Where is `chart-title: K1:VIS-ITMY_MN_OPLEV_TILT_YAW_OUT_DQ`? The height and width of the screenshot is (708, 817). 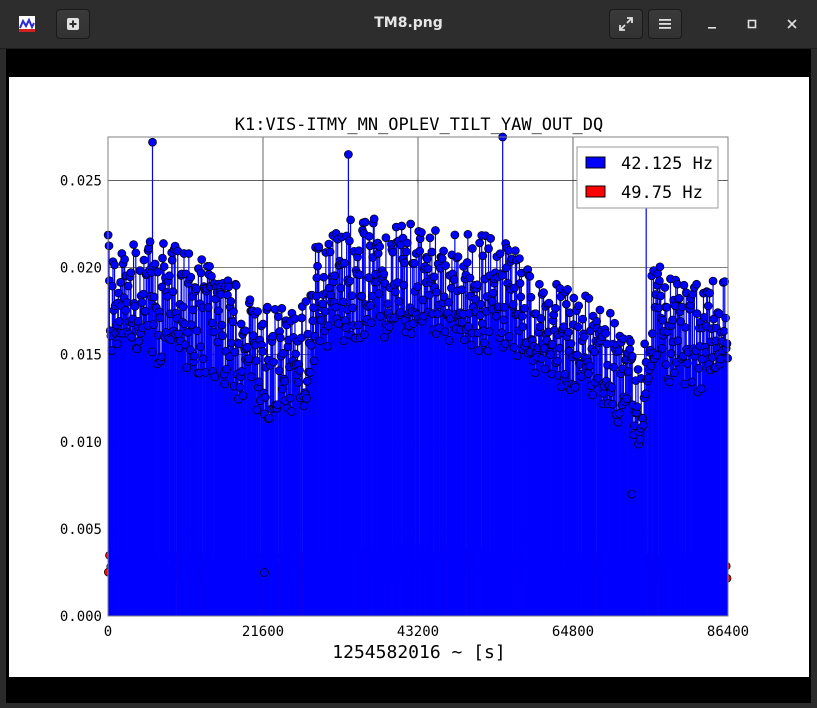 chart-title: K1:VIS-ITMY_MN_OPLEV_TILT_YAW_OUT_DQ is located at coordinates (419, 125).